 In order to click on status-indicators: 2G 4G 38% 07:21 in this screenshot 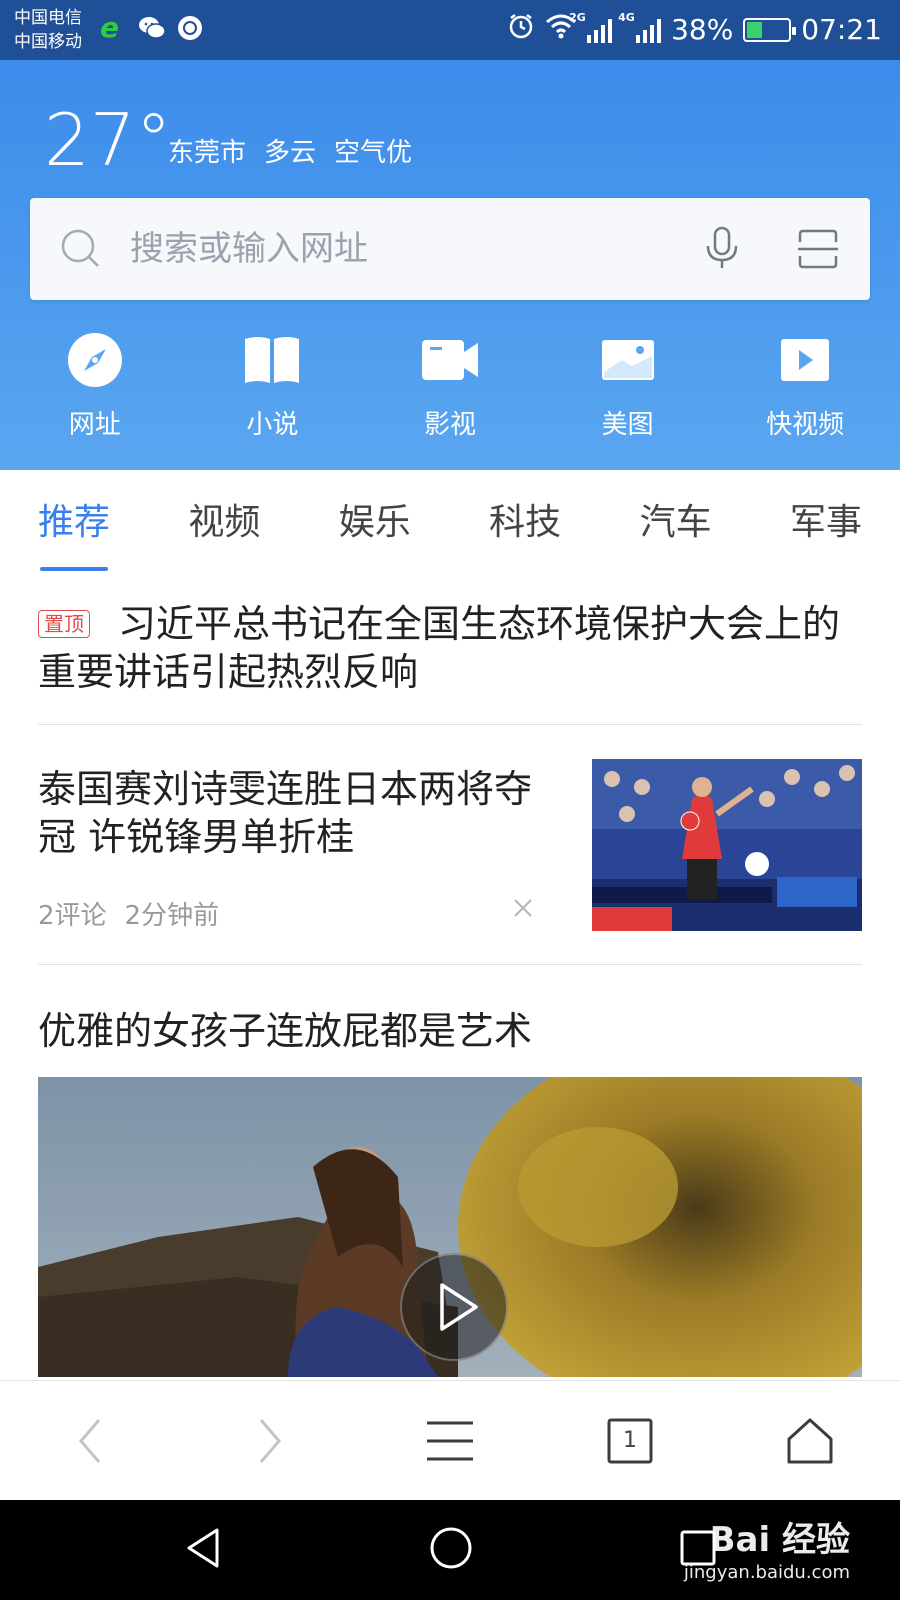, I will do `click(694, 29)`.